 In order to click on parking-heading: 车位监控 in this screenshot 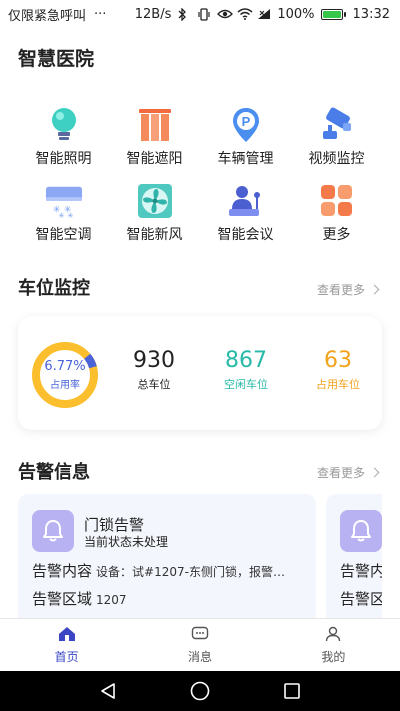, I will do `click(54, 288)`.